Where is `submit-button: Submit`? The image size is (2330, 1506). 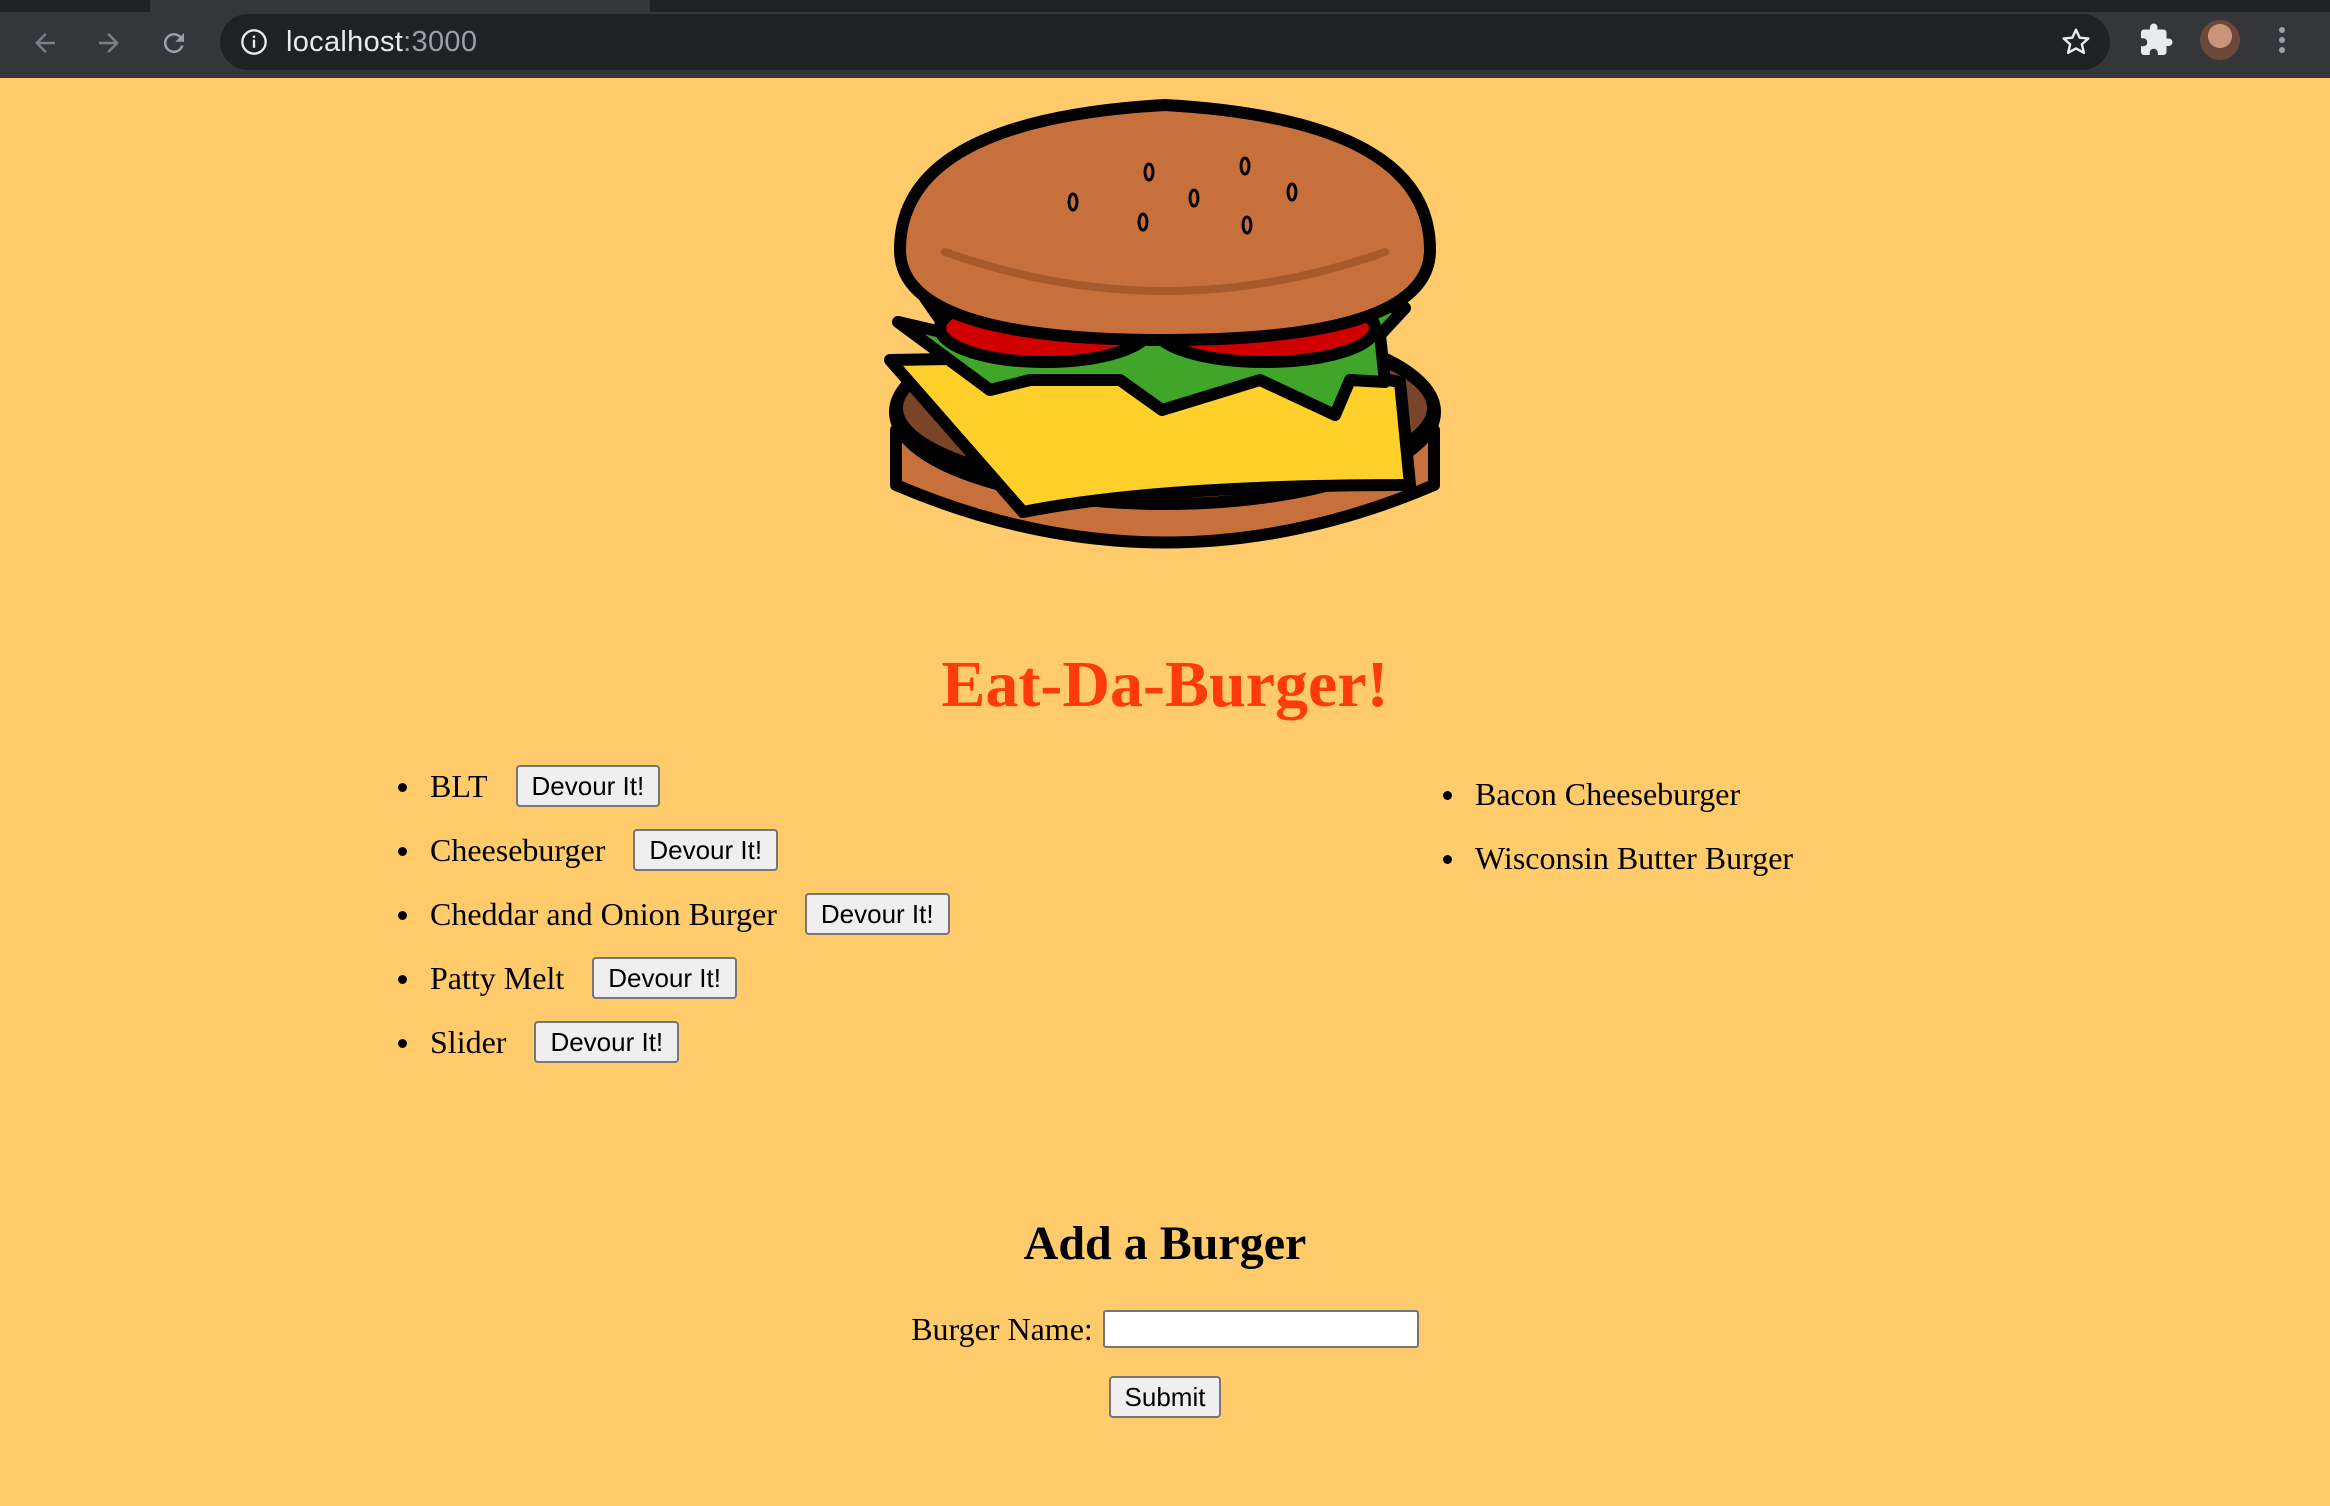
submit-button: Submit is located at coordinates (1165, 1397).